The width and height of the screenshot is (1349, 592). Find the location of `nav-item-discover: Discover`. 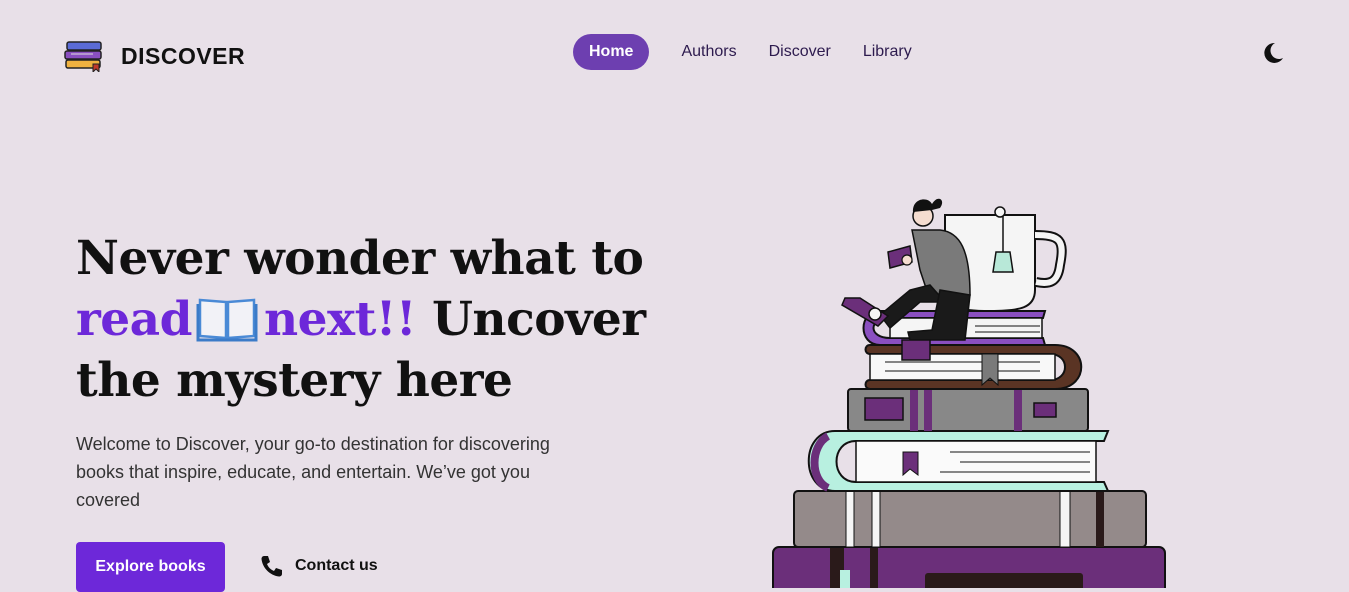

nav-item-discover: Discover is located at coordinates (800, 52).